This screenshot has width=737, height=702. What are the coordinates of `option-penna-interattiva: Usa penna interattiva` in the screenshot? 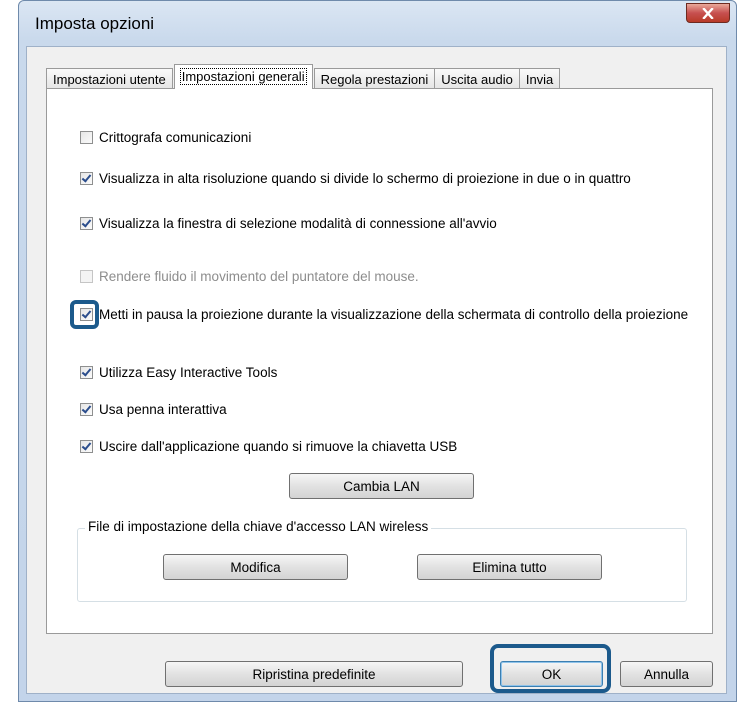 It's located at (390, 410).